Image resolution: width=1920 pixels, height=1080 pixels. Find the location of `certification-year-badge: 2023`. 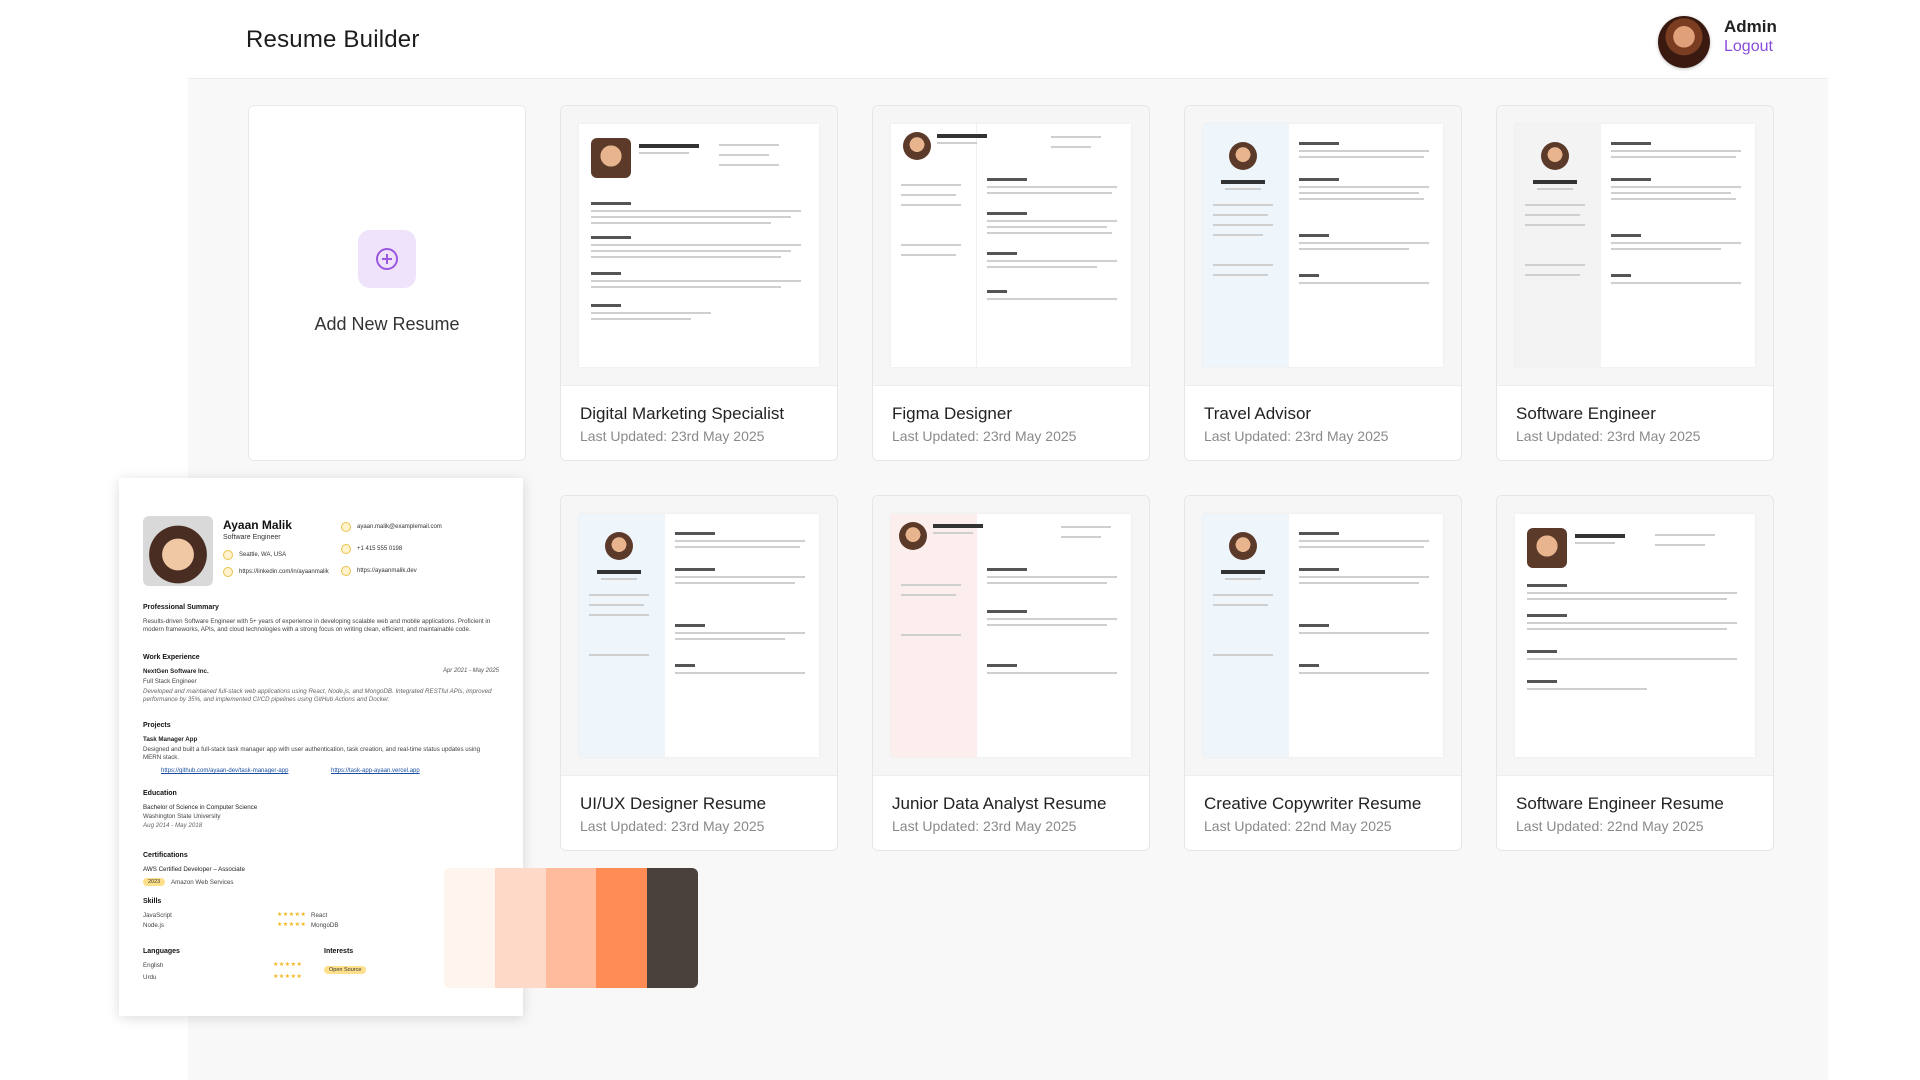

certification-year-badge: 2023 is located at coordinates (154, 882).